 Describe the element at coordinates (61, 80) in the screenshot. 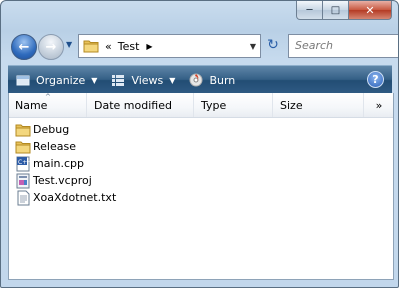

I see `organize-label: Organize` at that location.